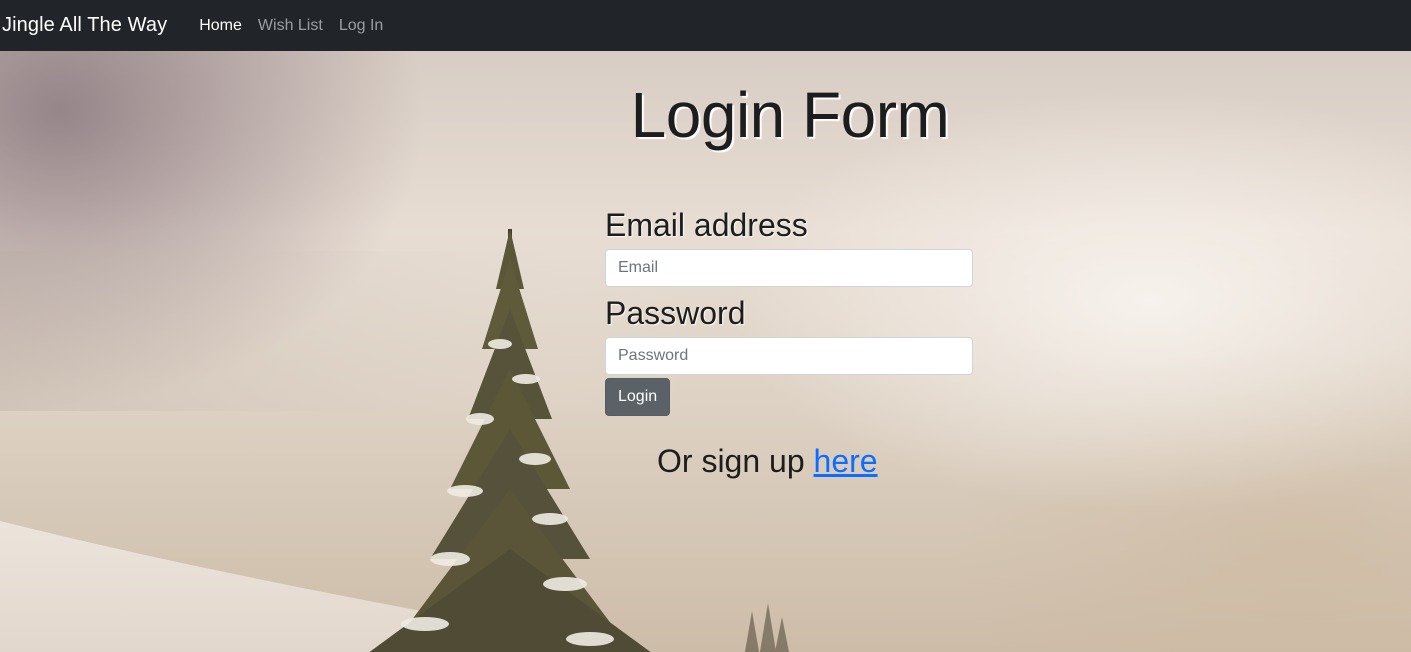 This screenshot has width=1411, height=652. What do you see at coordinates (706, 225) in the screenshot?
I see `email-label: Email address` at bounding box center [706, 225].